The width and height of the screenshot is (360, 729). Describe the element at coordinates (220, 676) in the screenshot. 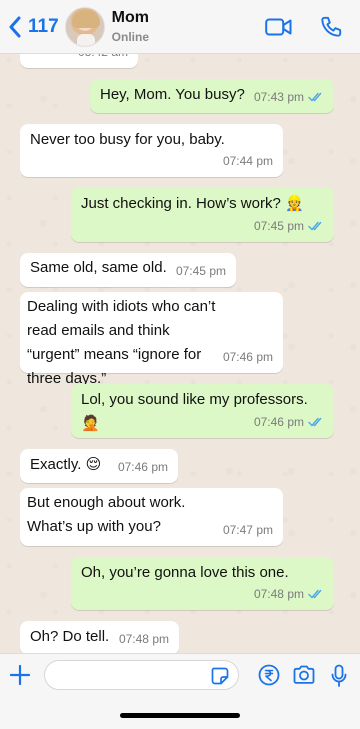

I see `sticker-icon` at that location.